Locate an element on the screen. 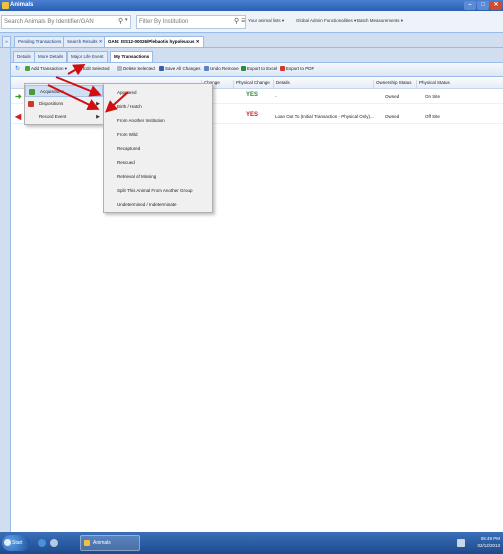 This screenshot has height=554, width=503. list-icon: ☰ is located at coordinates (243, 21).